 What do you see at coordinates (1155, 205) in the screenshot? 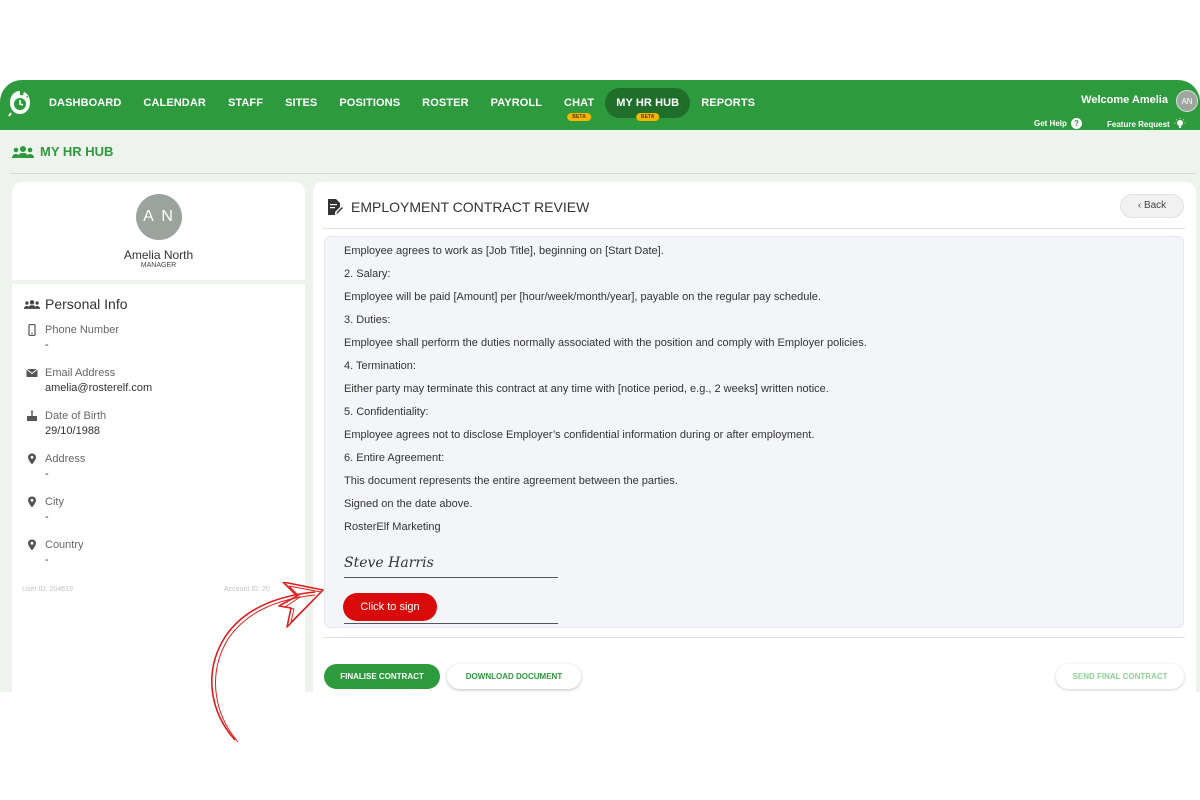
I see `back-label: Back` at bounding box center [1155, 205].